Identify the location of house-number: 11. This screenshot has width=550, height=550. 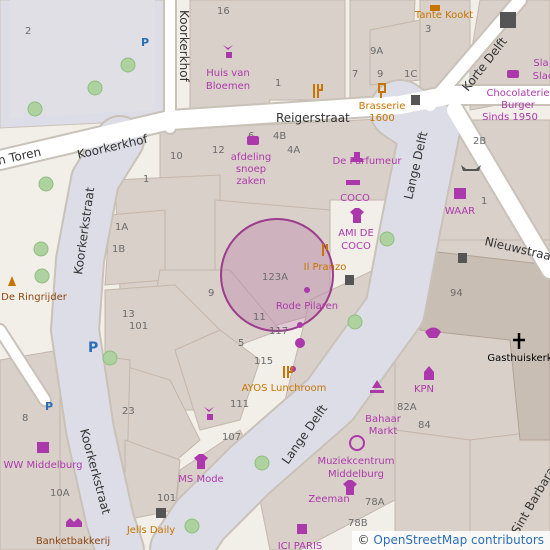
(259, 317).